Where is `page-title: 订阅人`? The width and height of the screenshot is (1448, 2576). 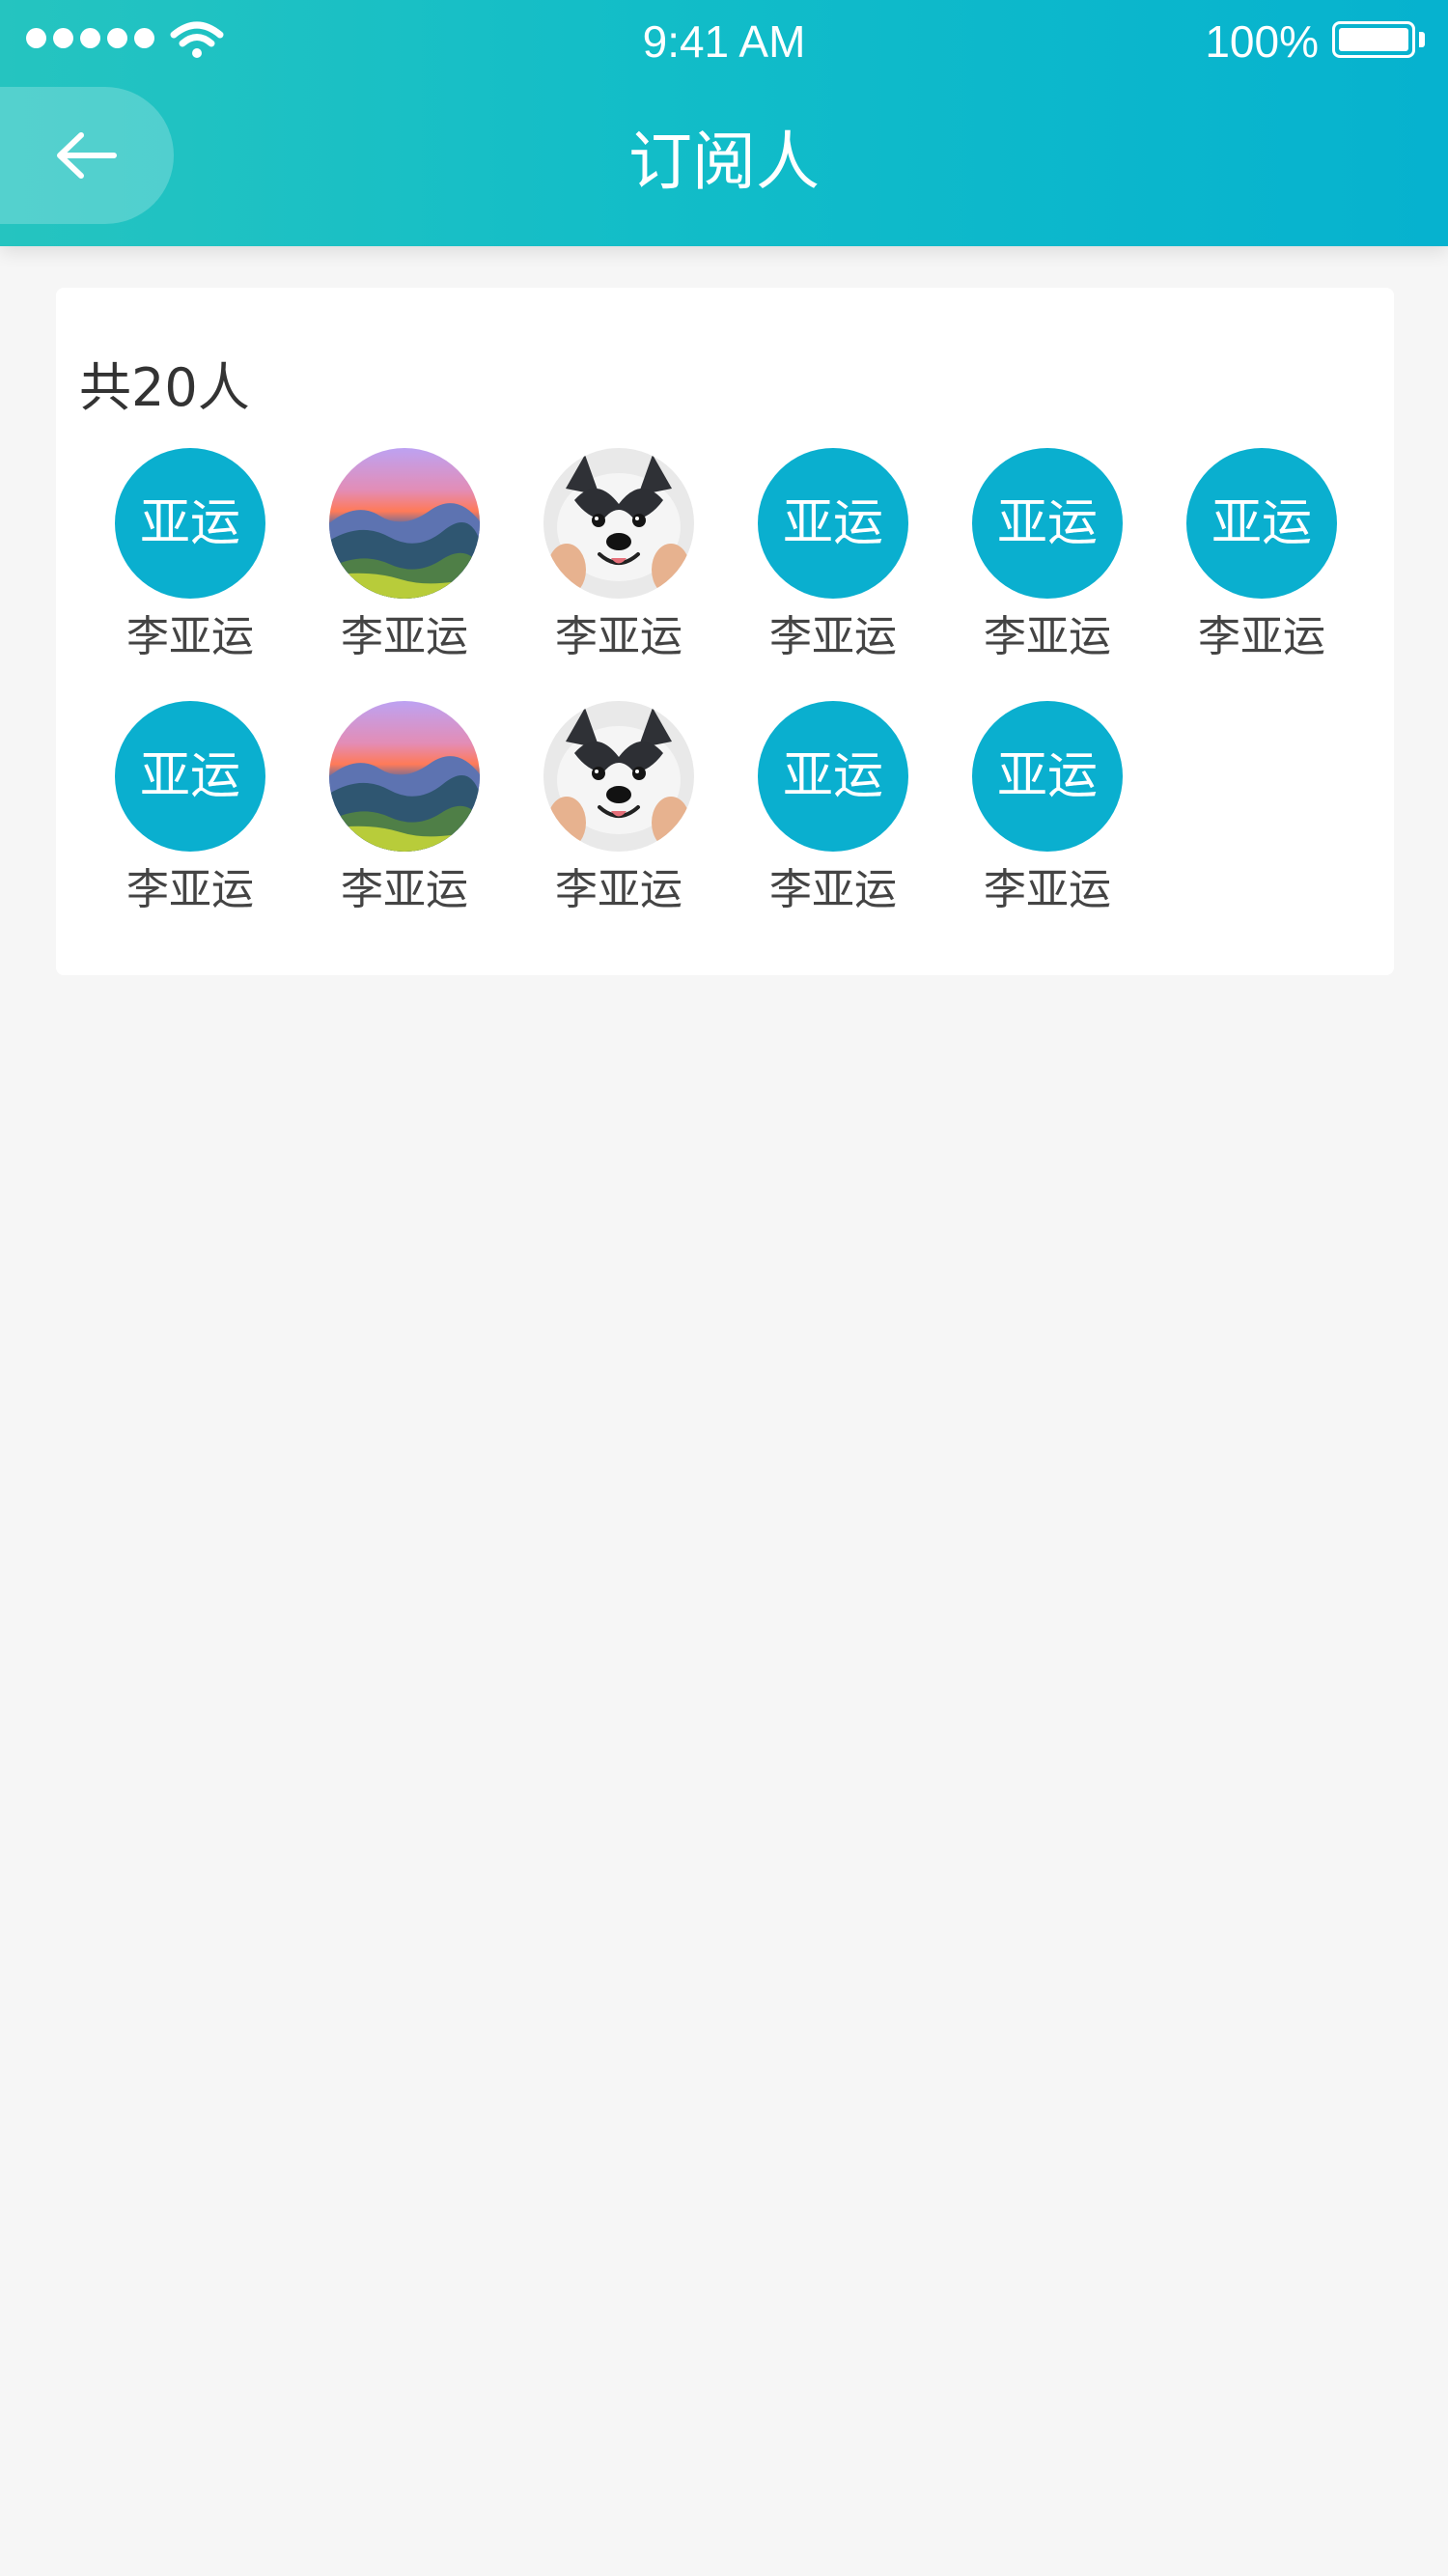 page-title: 订阅人 is located at coordinates (724, 162).